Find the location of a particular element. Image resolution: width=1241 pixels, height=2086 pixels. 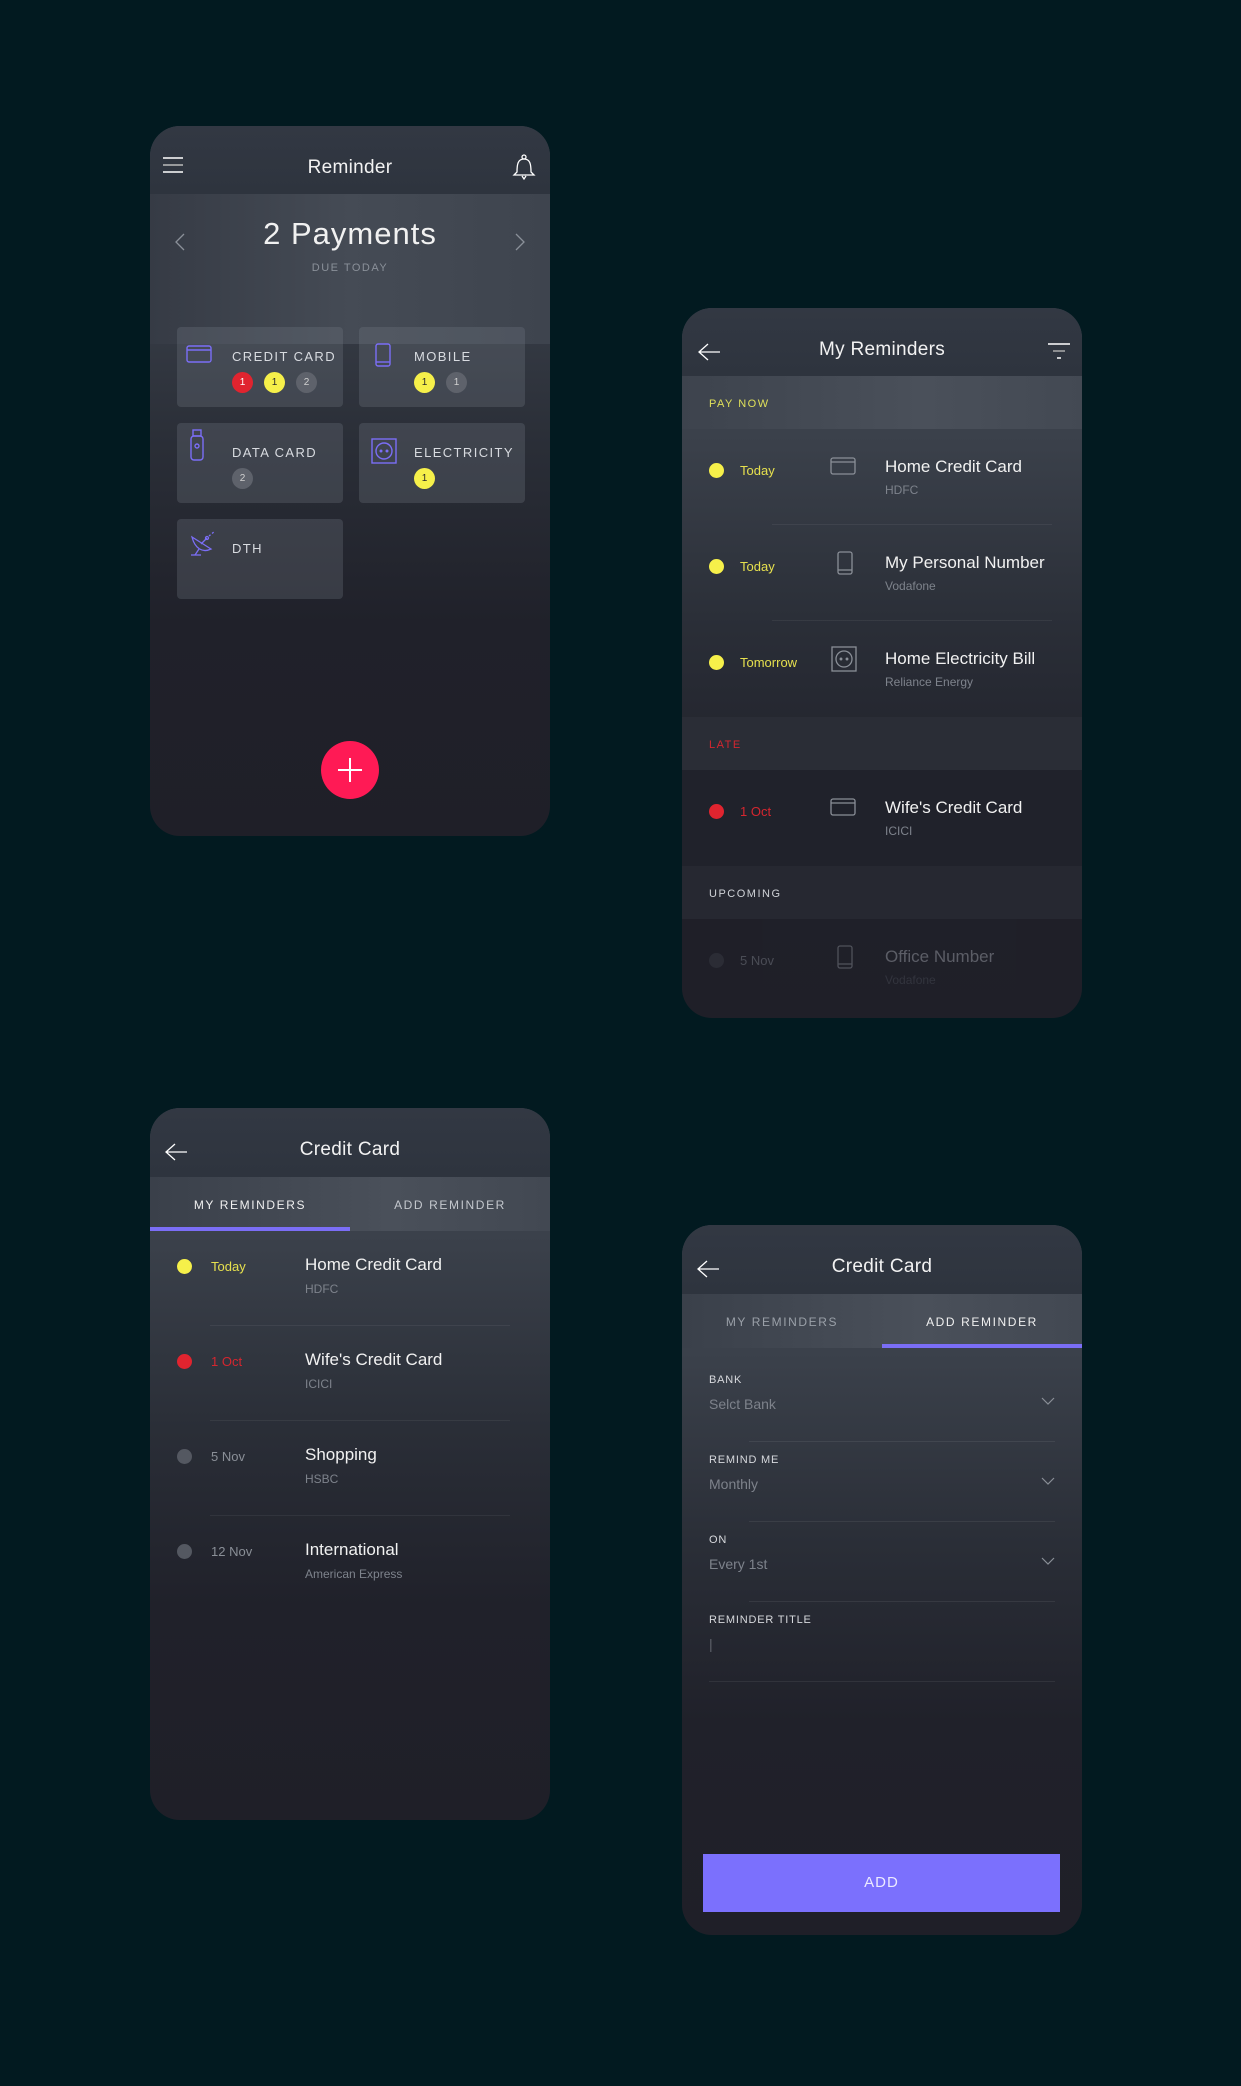

text-cursor: | is located at coordinates (711, 1644).